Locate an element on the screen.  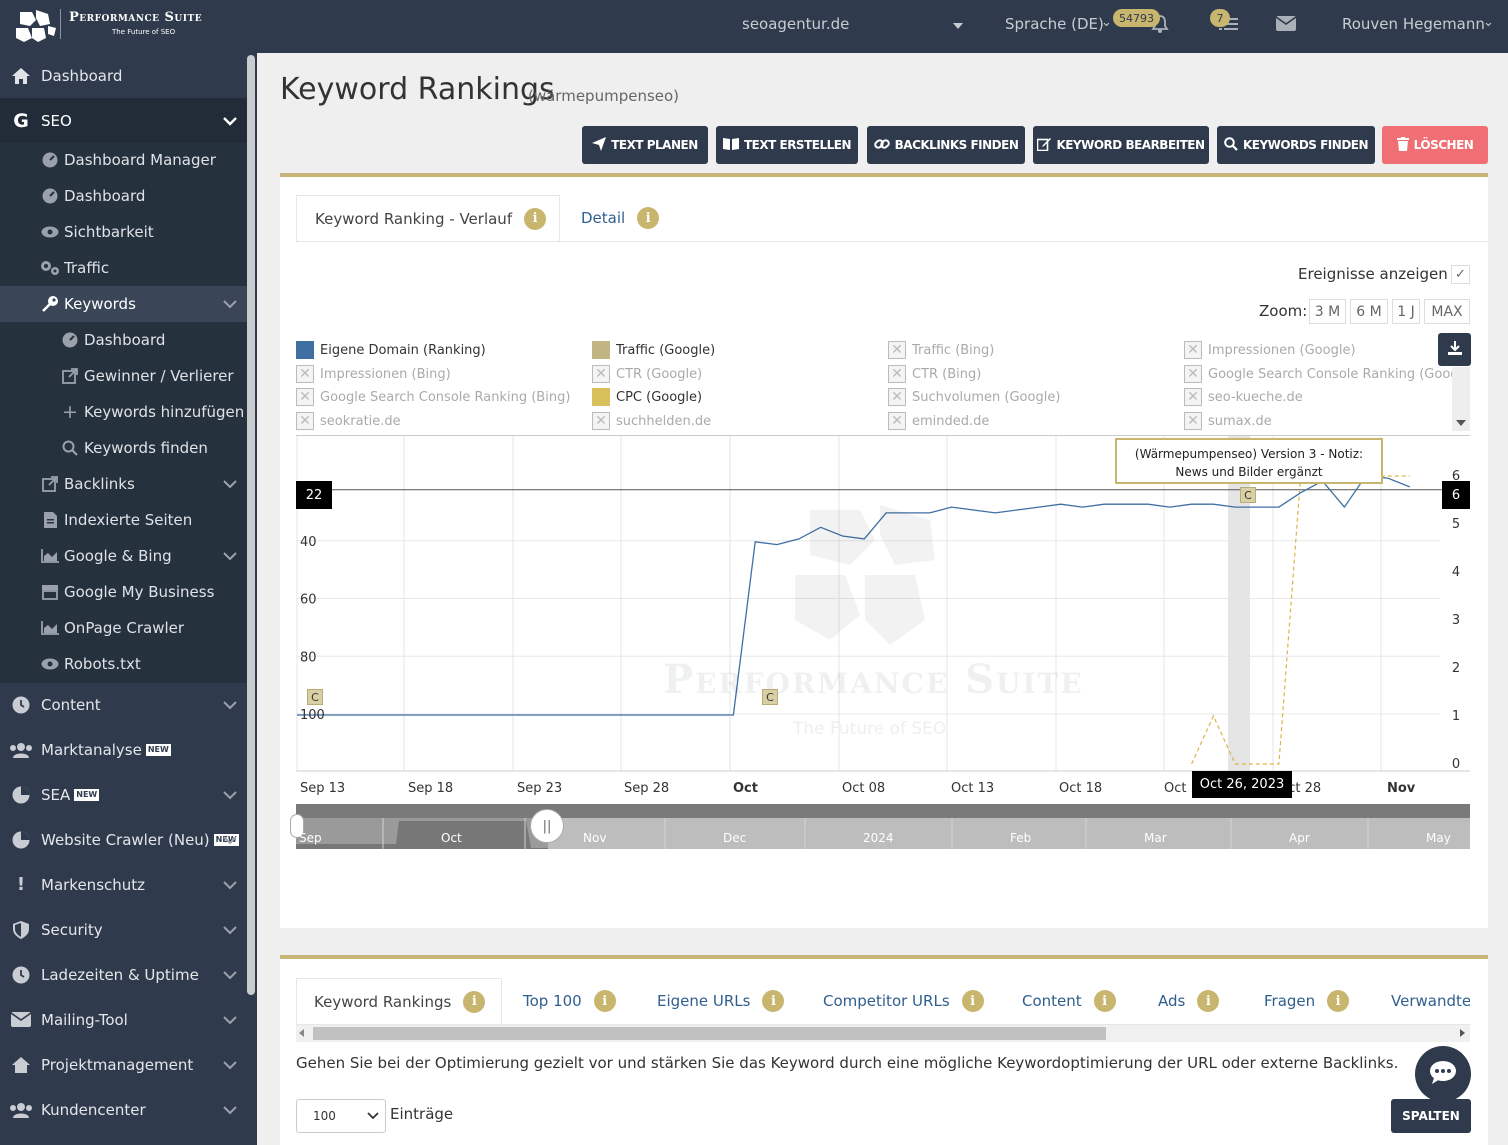
keywords-finden-button: KEYWORDS FINDEN is located at coordinates (1296, 145).